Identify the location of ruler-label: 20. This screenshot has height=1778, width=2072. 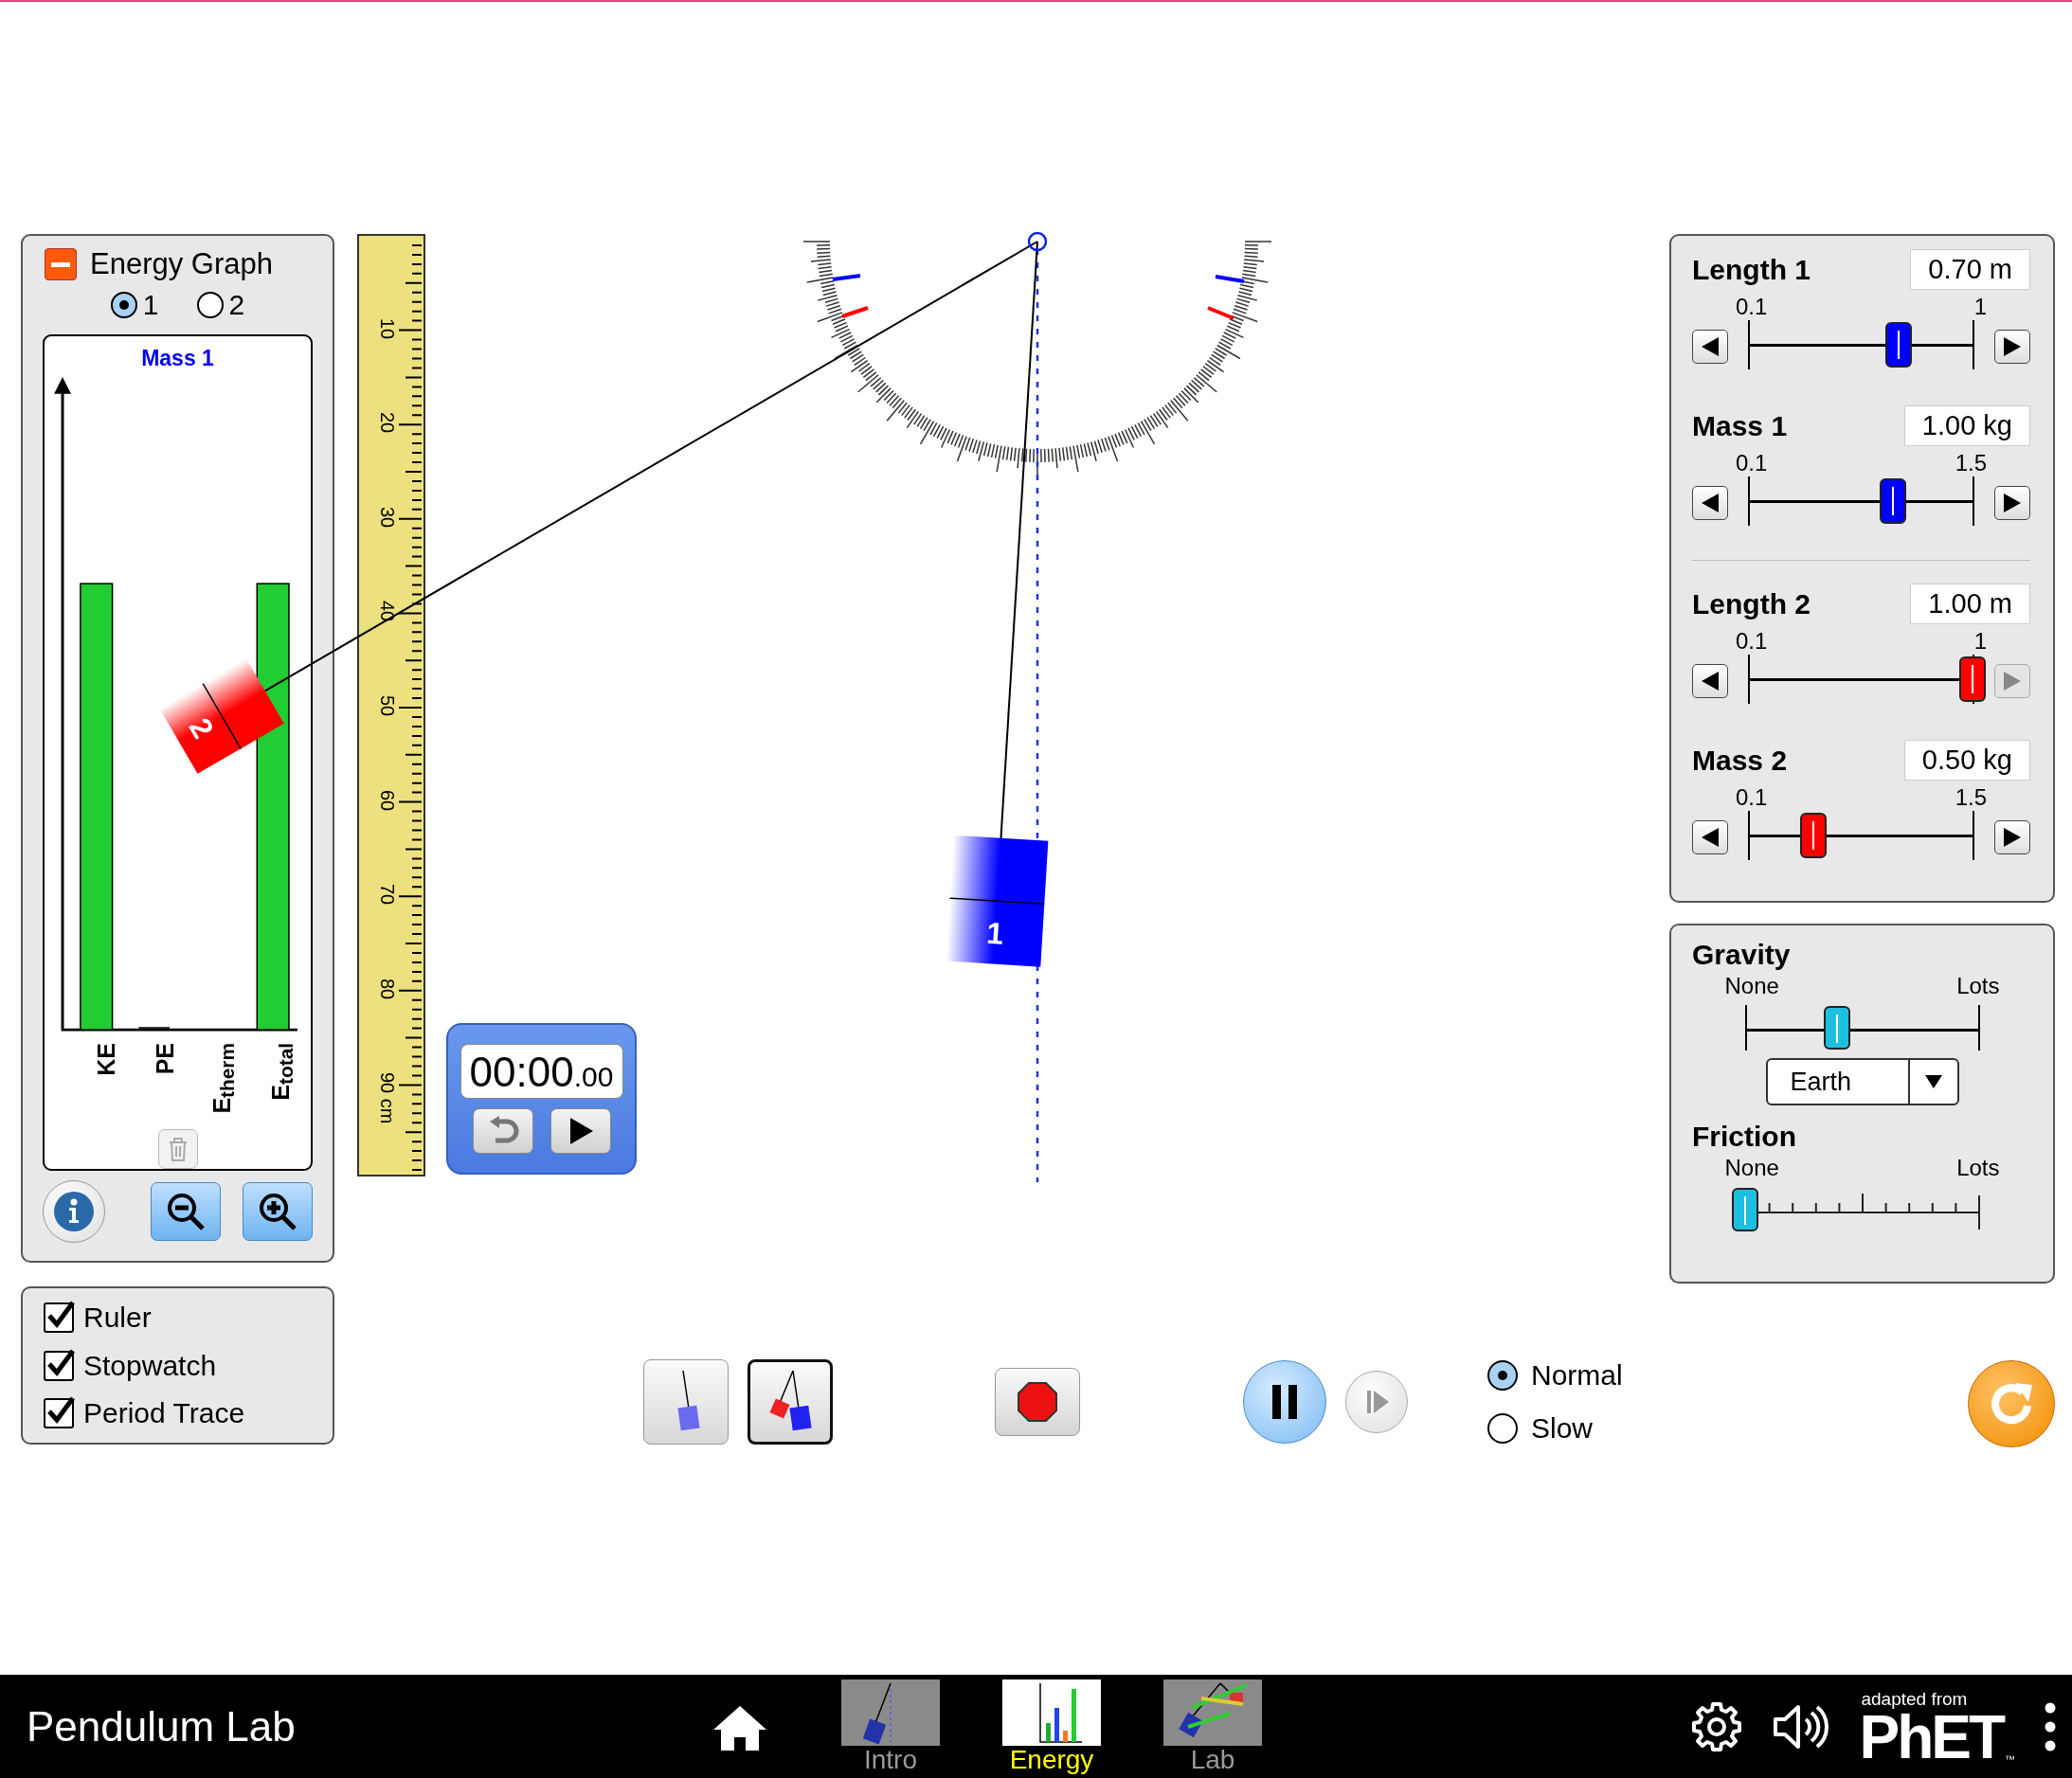
(387, 423).